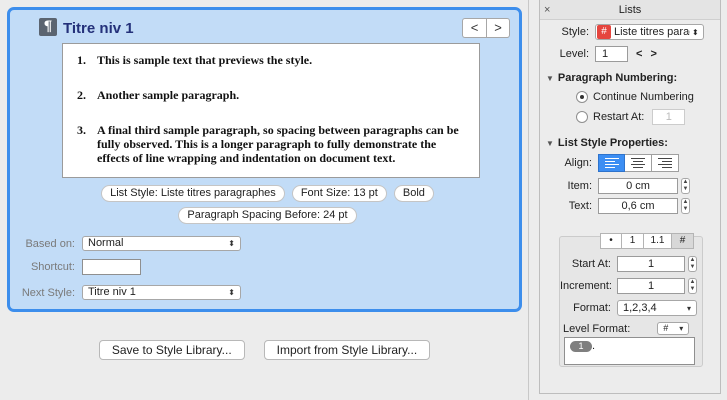  Describe the element at coordinates (273, 95) in the screenshot. I see `preview-item: 2. Another sample paragraph.` at that location.